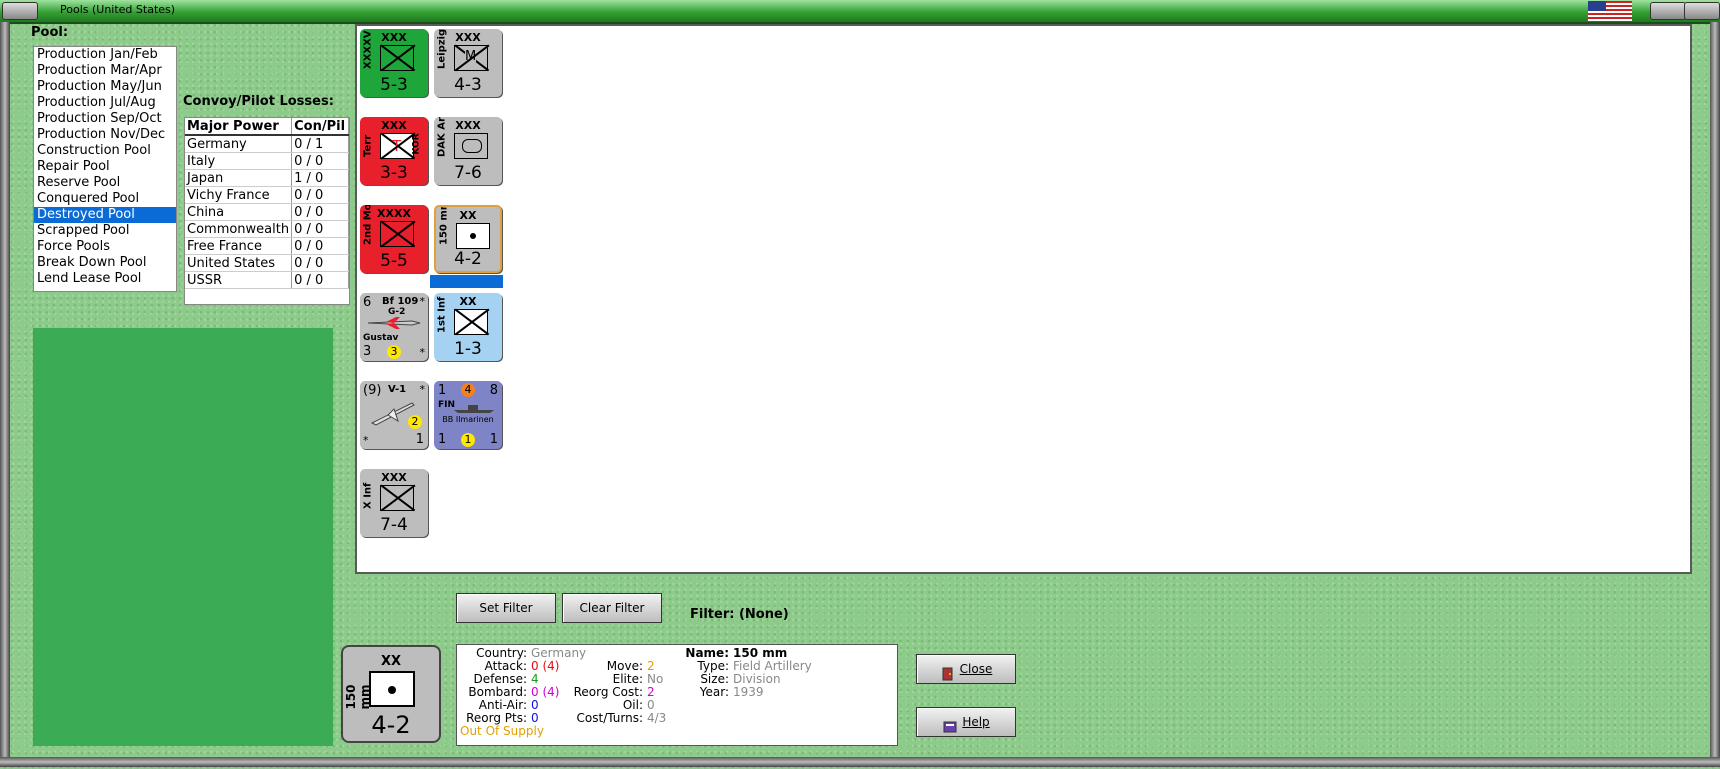 Image resolution: width=1720 pixels, height=769 pixels. I want to click on bombard-label: Bombard:, so click(497, 692).